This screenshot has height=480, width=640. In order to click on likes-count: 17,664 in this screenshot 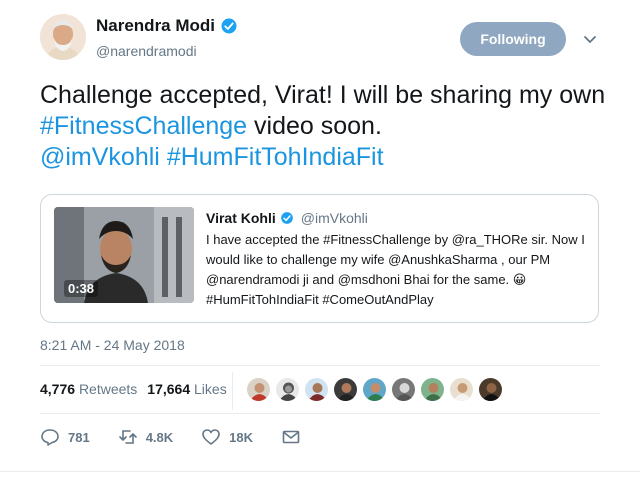, I will do `click(169, 389)`.